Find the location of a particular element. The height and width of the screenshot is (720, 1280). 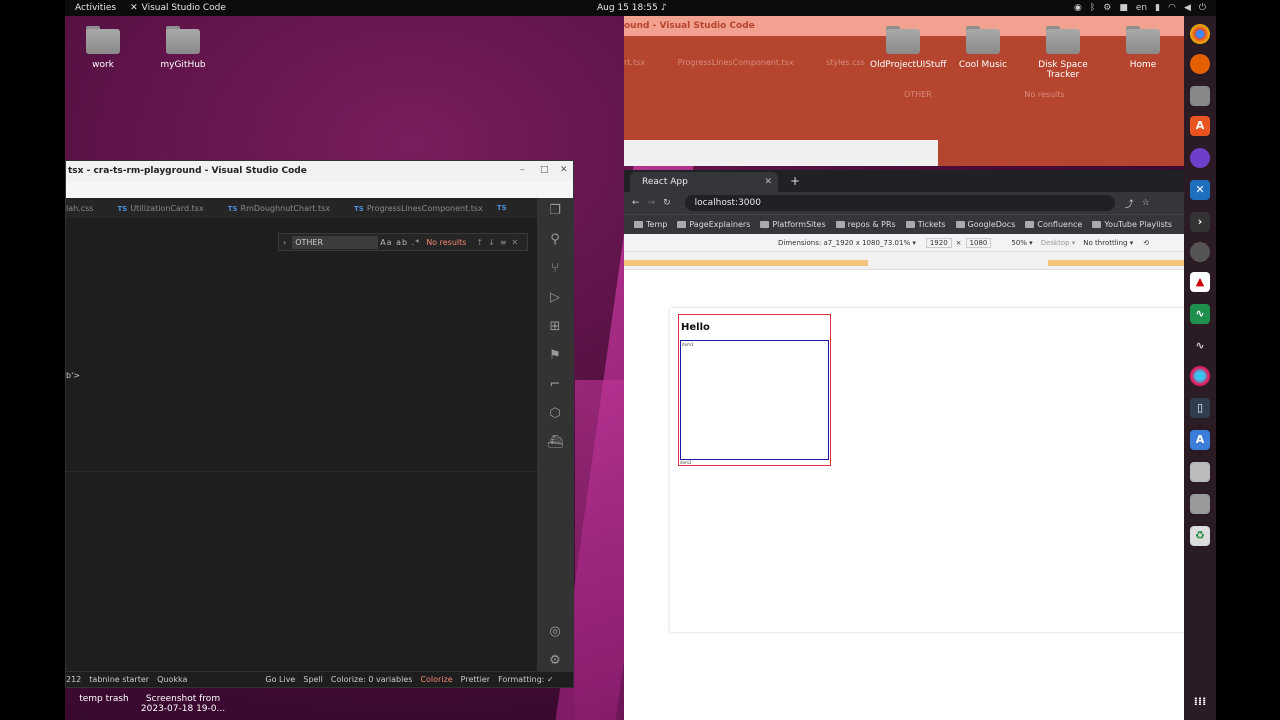

background-tab: styles.css is located at coordinates (845, 62).